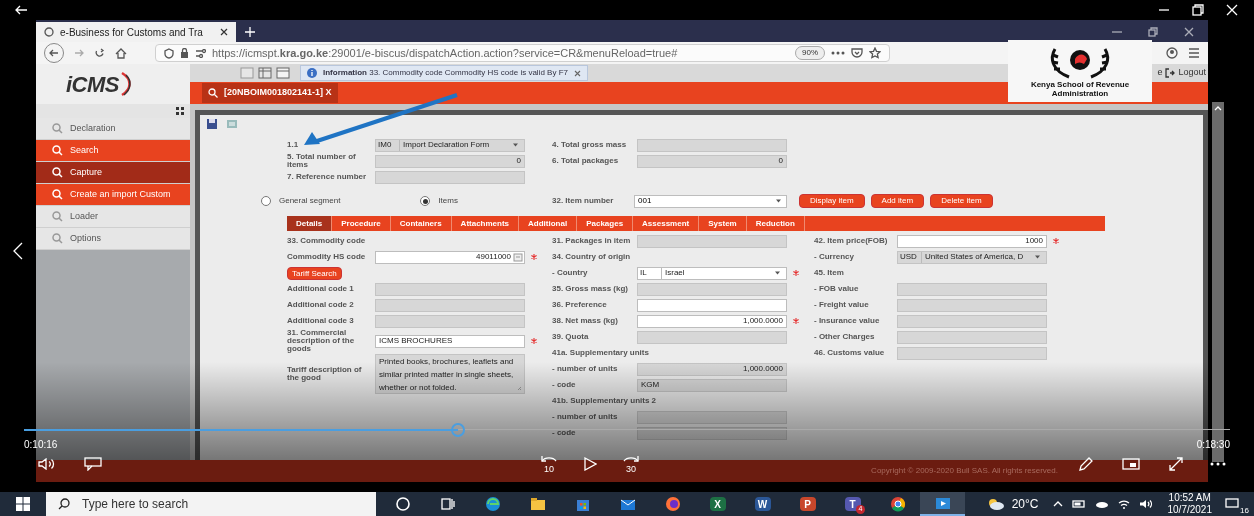 The height and width of the screenshot is (516, 1254). What do you see at coordinates (136, 32) in the screenshot?
I see `browser-tab: e-Business for Customs and Tra` at bounding box center [136, 32].